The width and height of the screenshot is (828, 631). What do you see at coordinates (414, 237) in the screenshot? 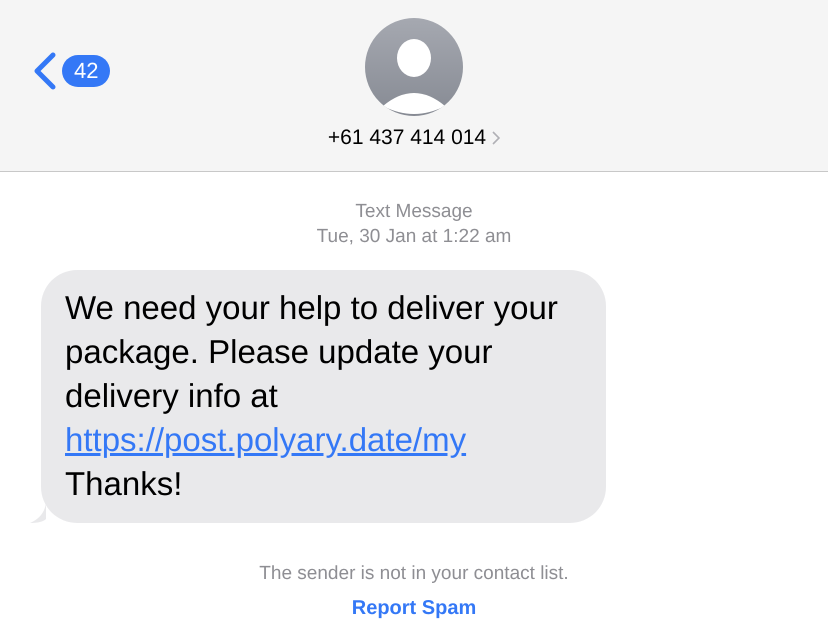
I see `message-timestamp: Tue, 30 Jan at 1:22 am` at bounding box center [414, 237].